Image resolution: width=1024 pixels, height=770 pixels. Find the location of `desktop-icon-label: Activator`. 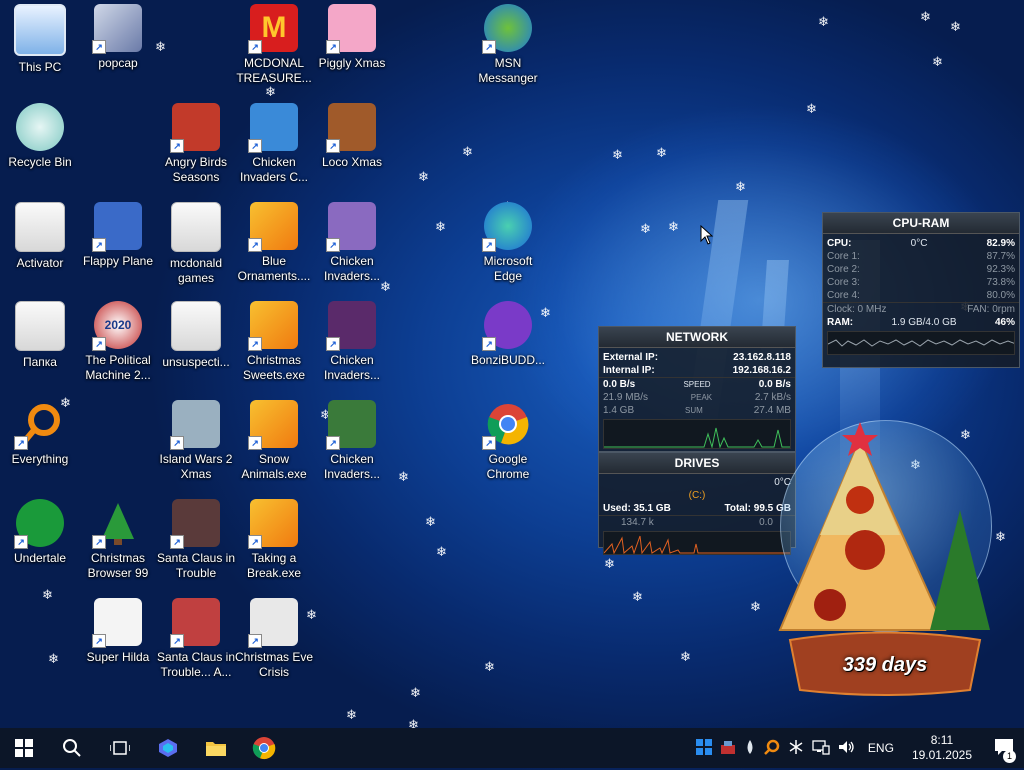

desktop-icon-label: Activator is located at coordinates (40, 263).